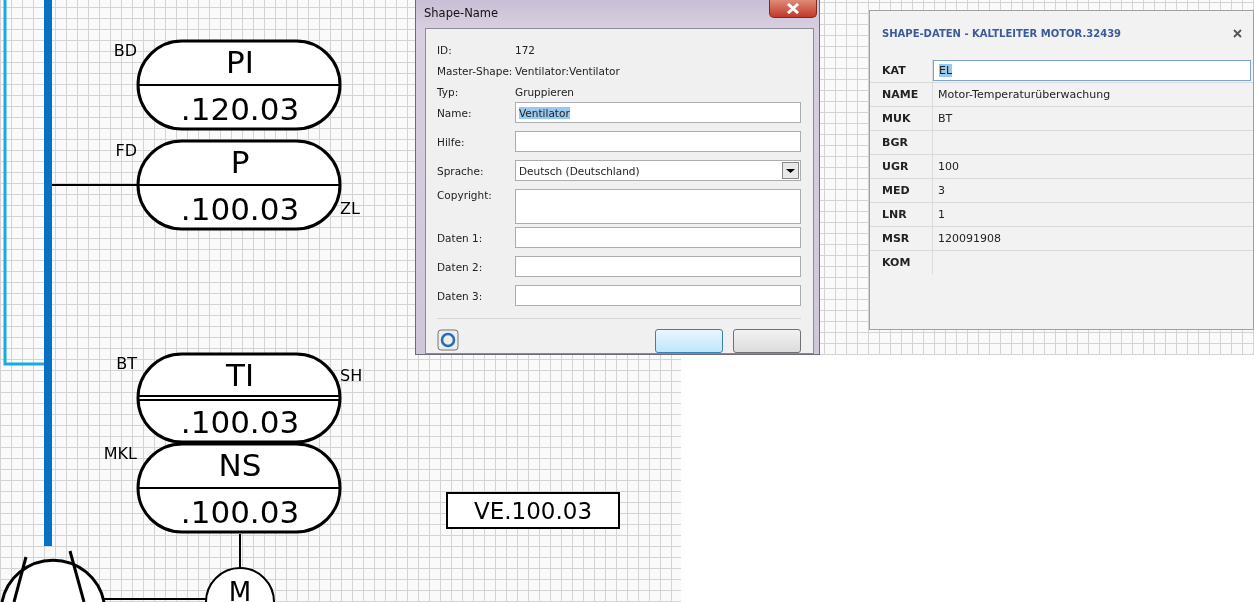 This screenshot has height=602, width=1254. What do you see at coordinates (658, 112) in the screenshot?
I see `input-field: Ventilator` at bounding box center [658, 112].